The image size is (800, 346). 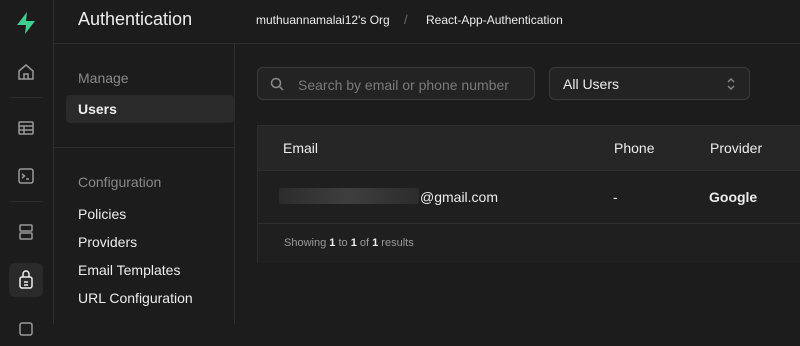 I want to click on home-icon, so click(x=26, y=72).